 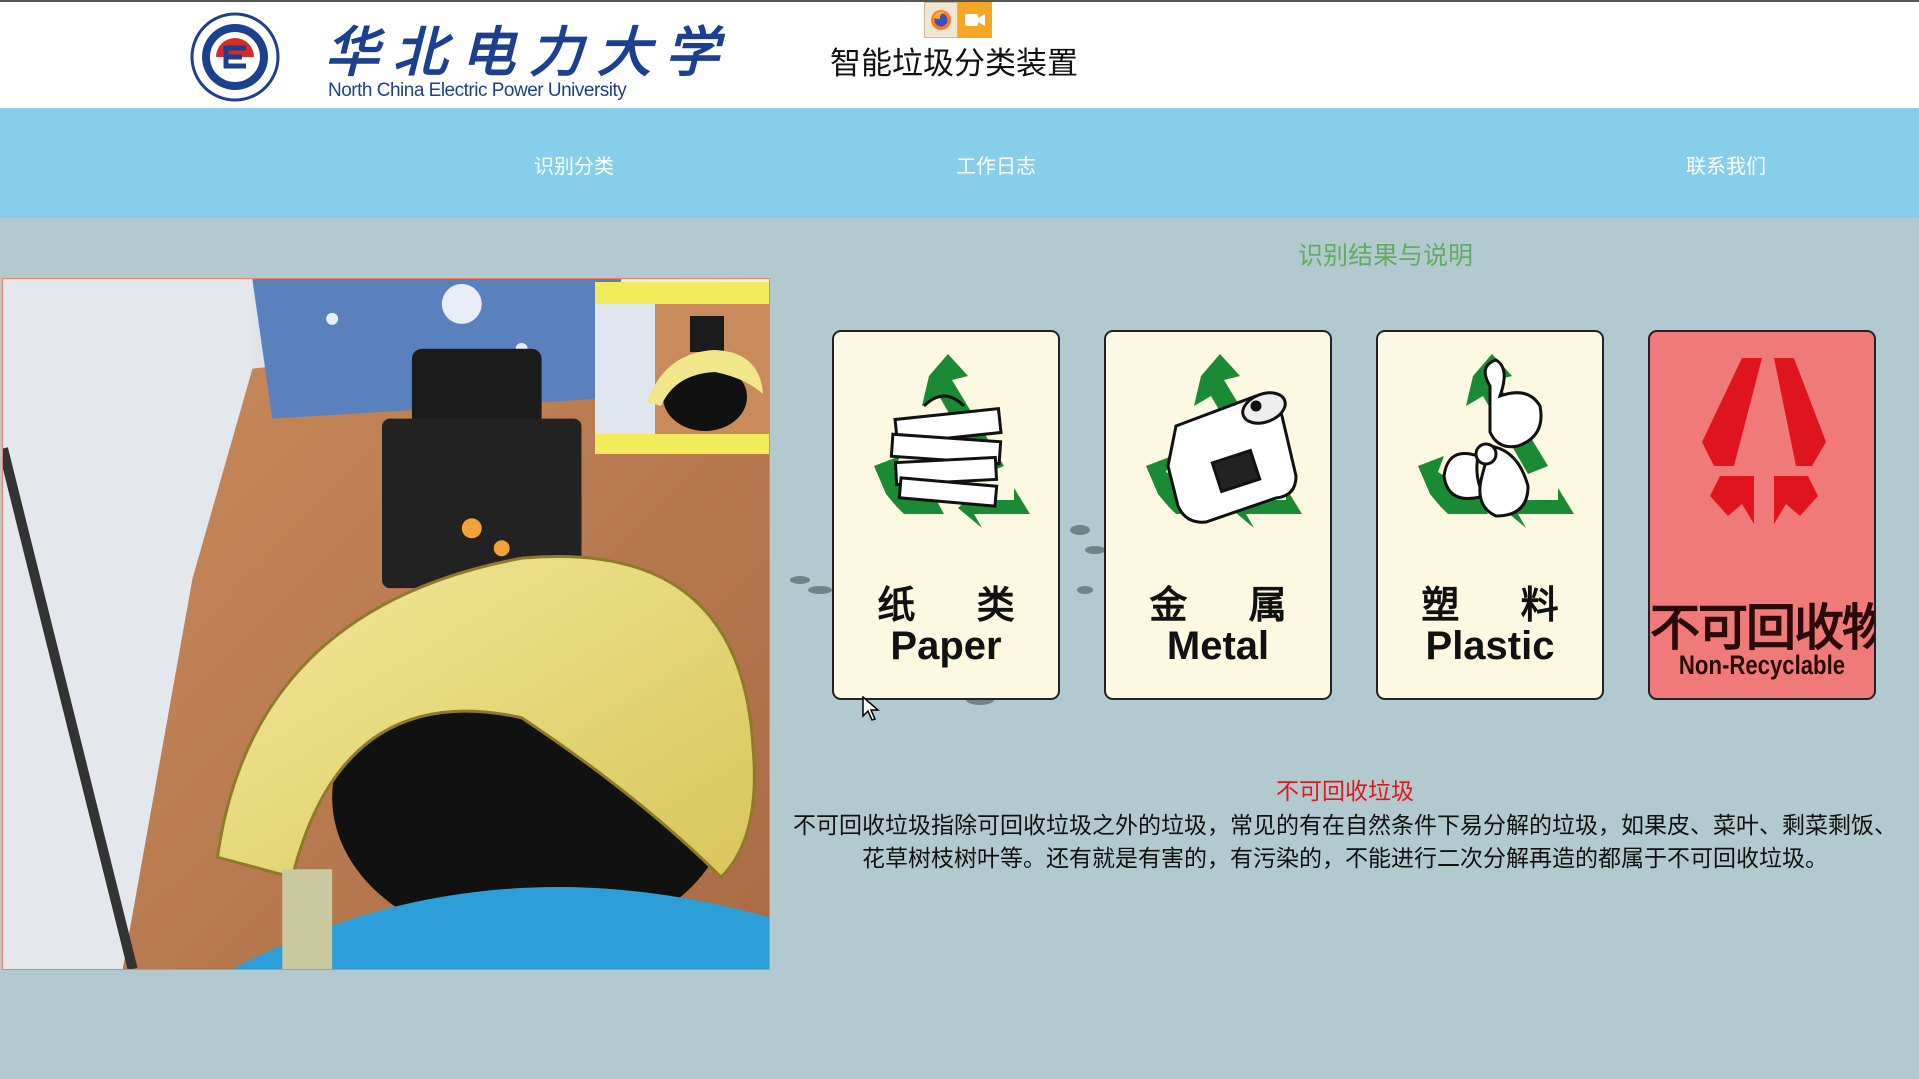 What do you see at coordinates (1762, 665) in the screenshot?
I see `card-label-en: Non-Recyclable` at bounding box center [1762, 665].